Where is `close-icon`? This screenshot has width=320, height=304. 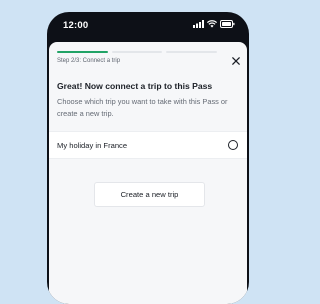 close-icon is located at coordinates (236, 61).